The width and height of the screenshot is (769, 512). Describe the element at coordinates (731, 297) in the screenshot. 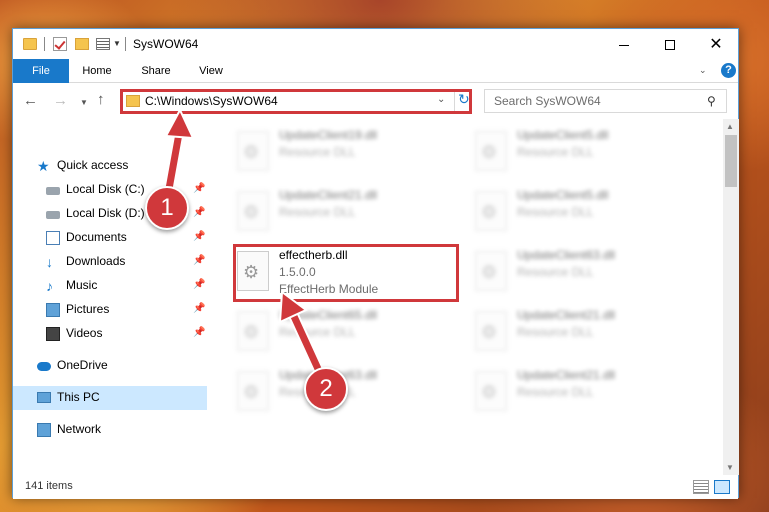

I see `vertical-scrollbar: ▲ ▼` at that location.